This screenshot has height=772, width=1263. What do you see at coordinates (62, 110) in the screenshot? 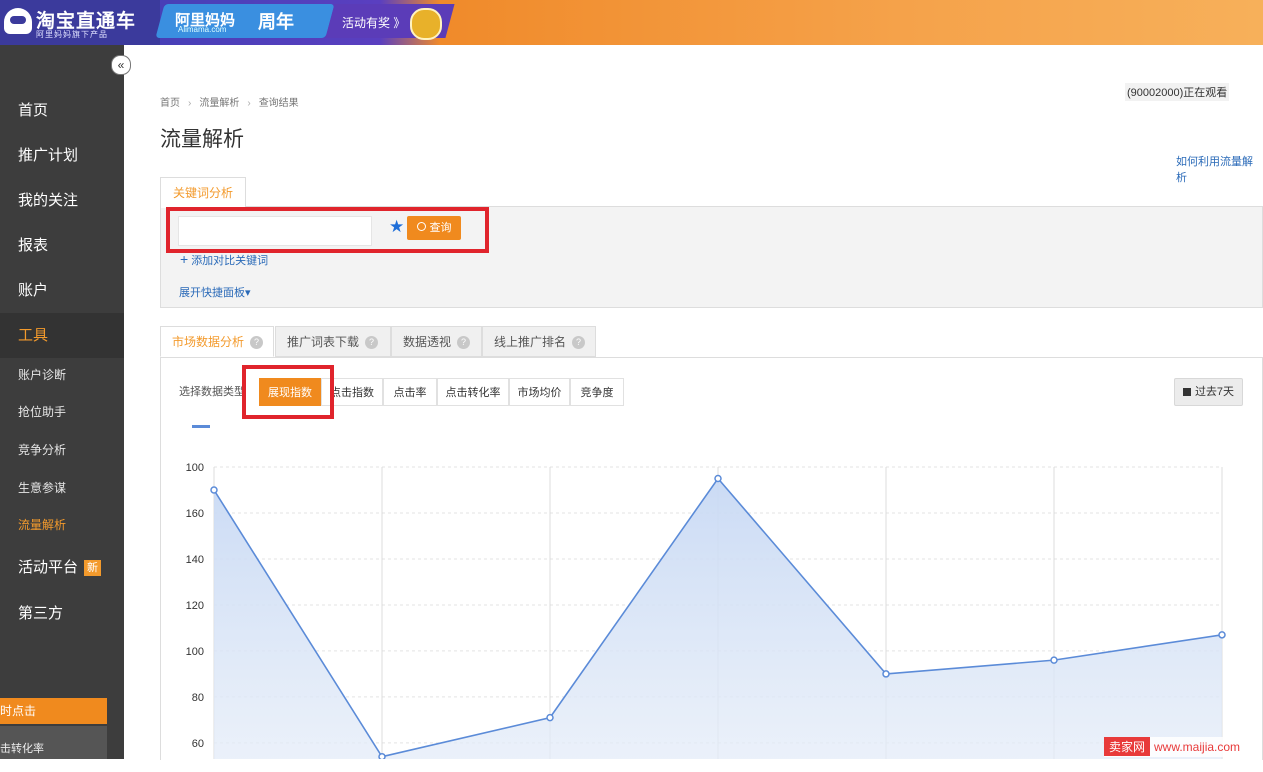
I see `sidebar-item-home: 首页` at bounding box center [62, 110].